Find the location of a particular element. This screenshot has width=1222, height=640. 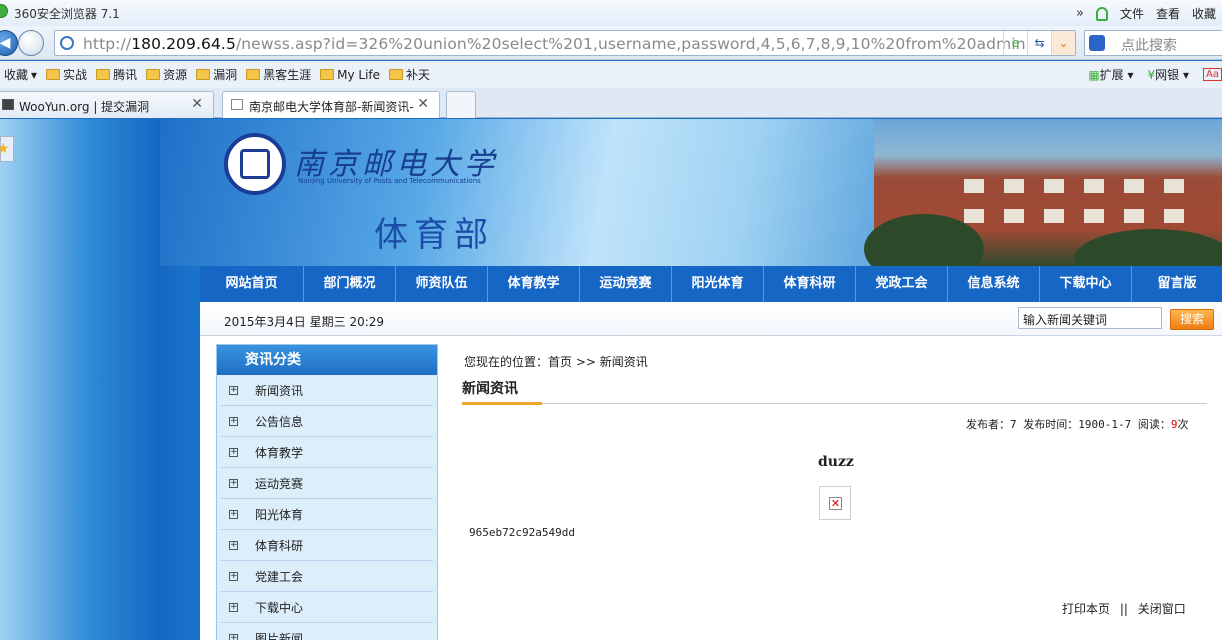

forward-button is located at coordinates (31, 43).